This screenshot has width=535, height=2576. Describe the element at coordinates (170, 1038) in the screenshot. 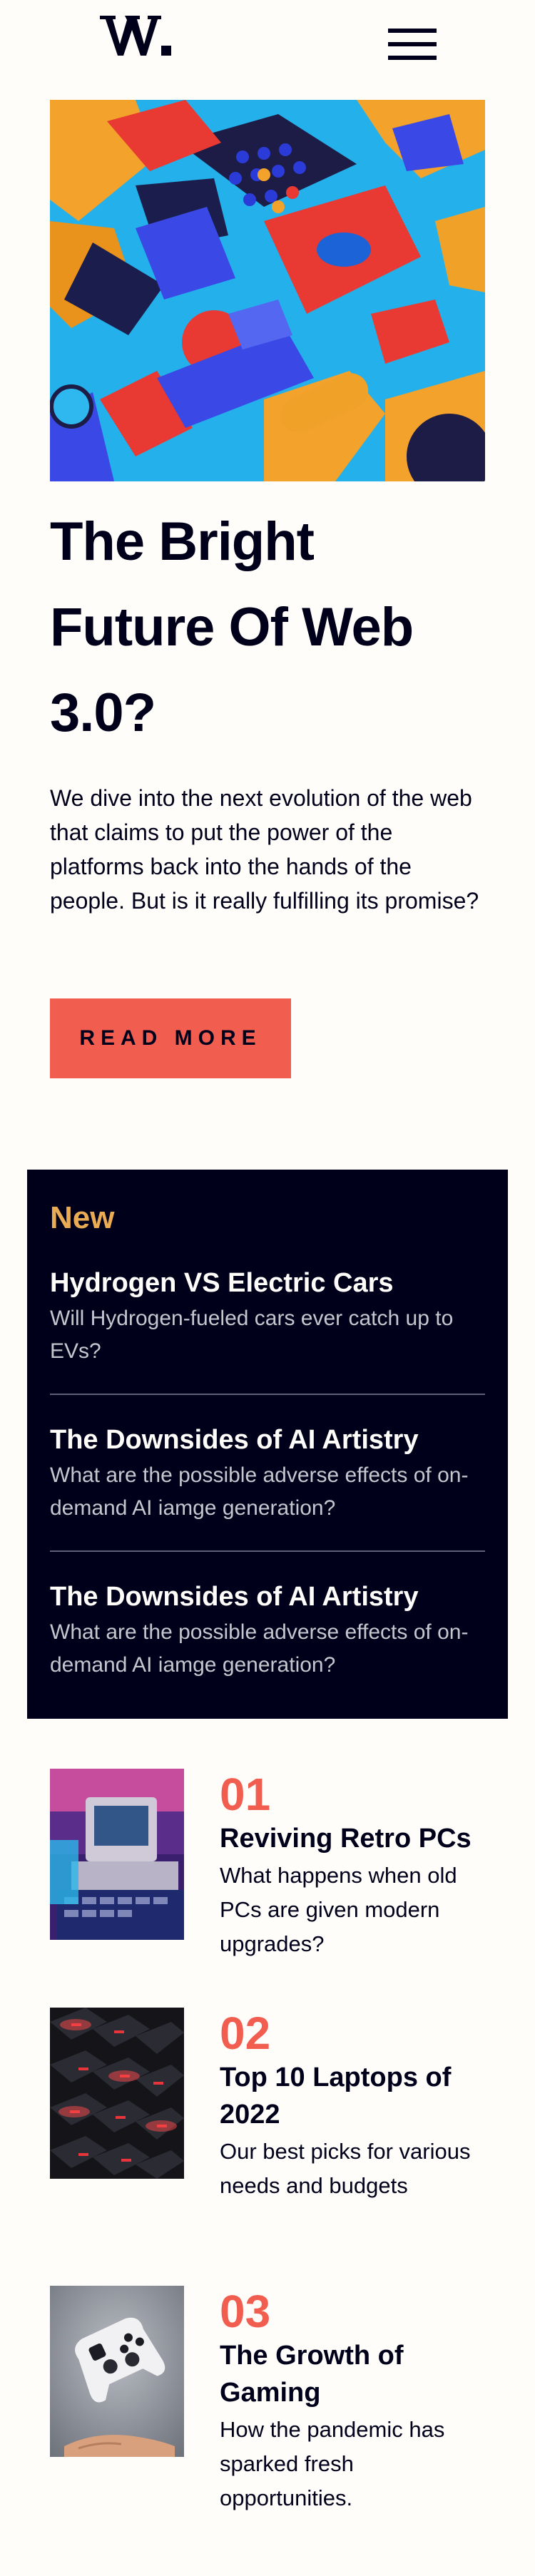

I see `read-more-button: READ MORE` at that location.